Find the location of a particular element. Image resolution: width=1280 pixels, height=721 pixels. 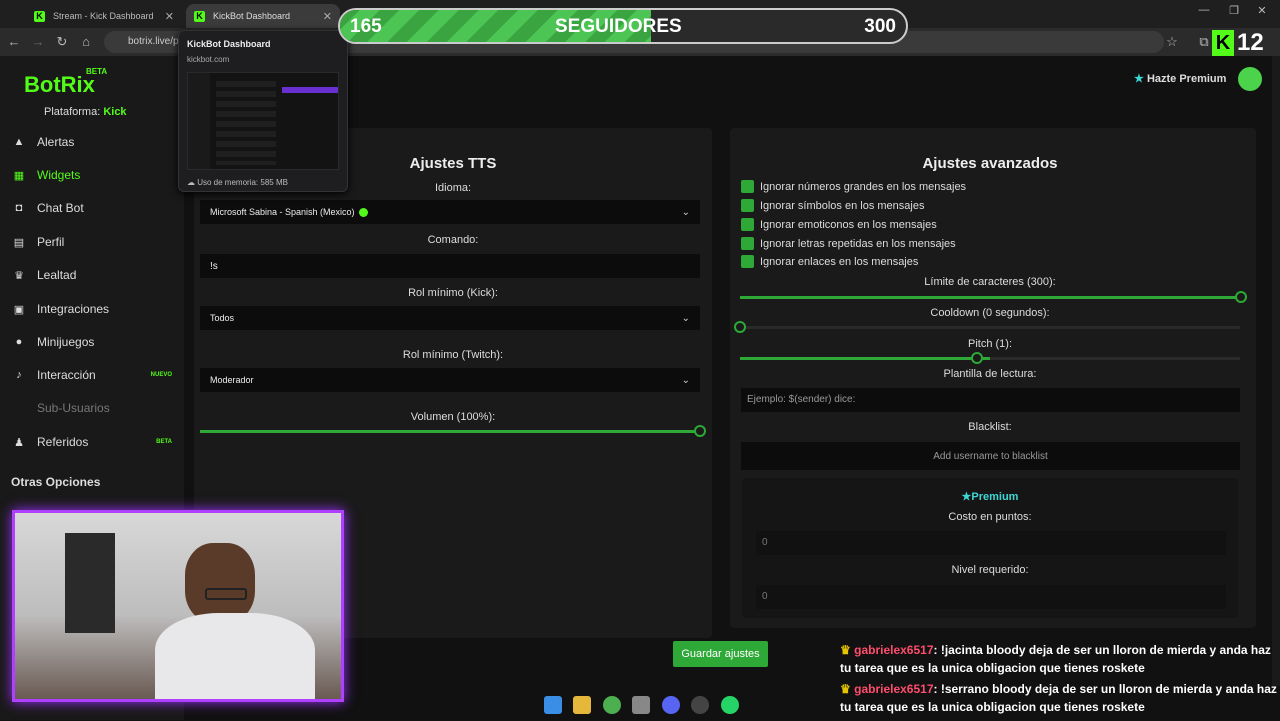

app-header is located at coordinates (732, 79).